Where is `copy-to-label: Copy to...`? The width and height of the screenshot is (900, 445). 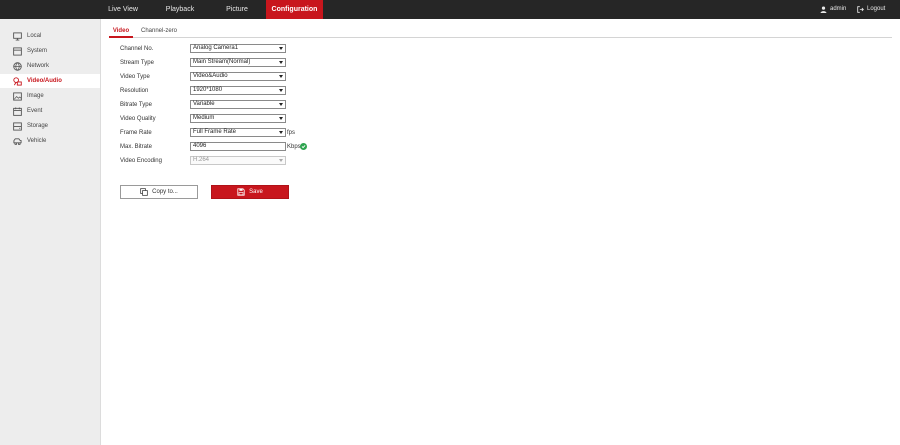 copy-to-label: Copy to... is located at coordinates (165, 192).